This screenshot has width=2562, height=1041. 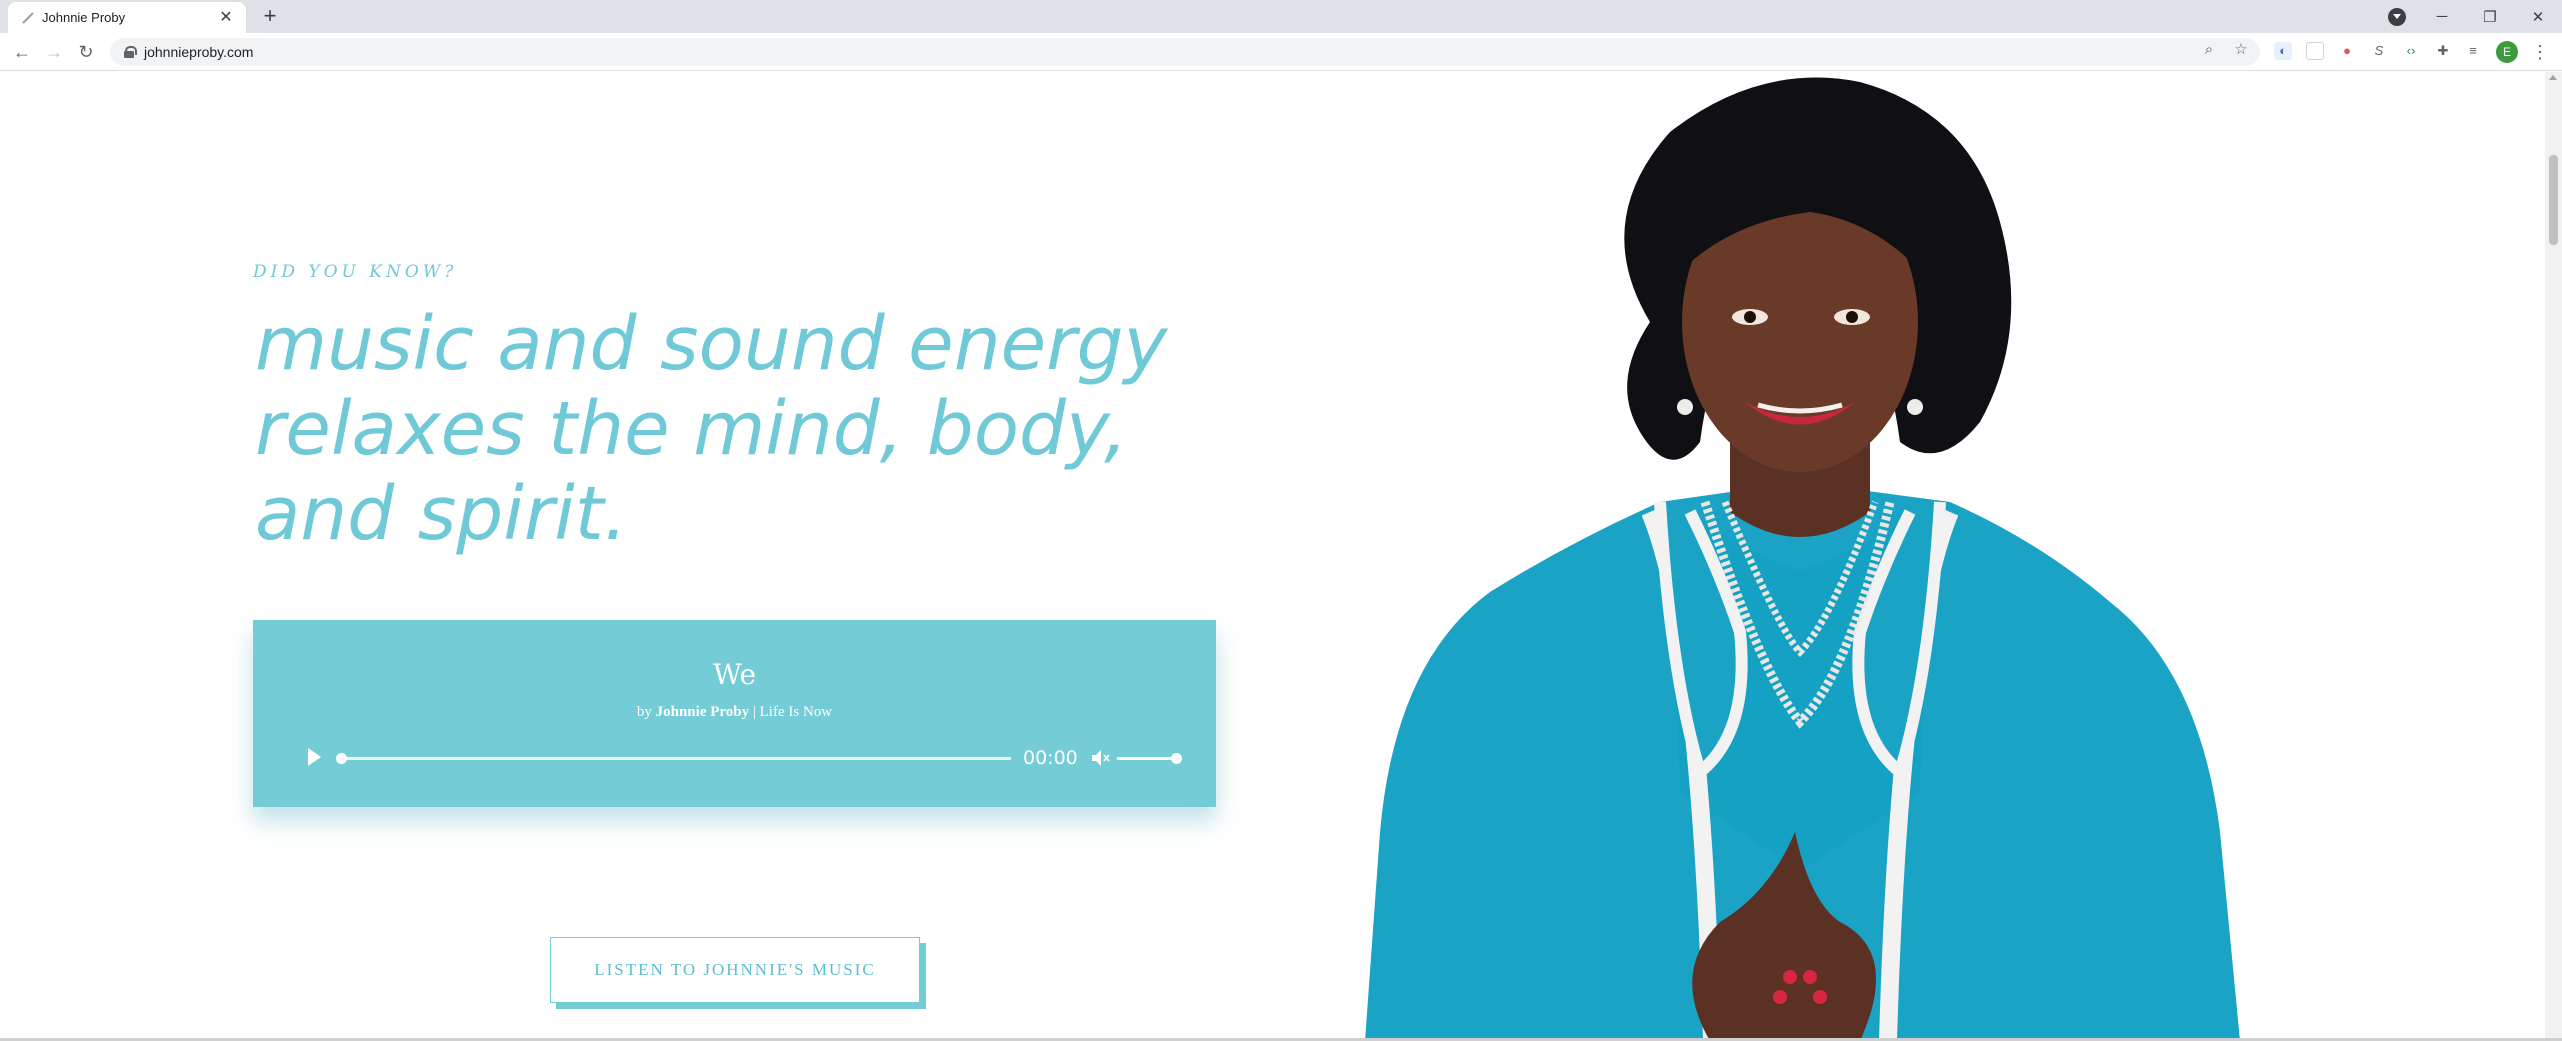 What do you see at coordinates (2411, 51) in the screenshot?
I see `extension-code-icon: ‹›` at bounding box center [2411, 51].